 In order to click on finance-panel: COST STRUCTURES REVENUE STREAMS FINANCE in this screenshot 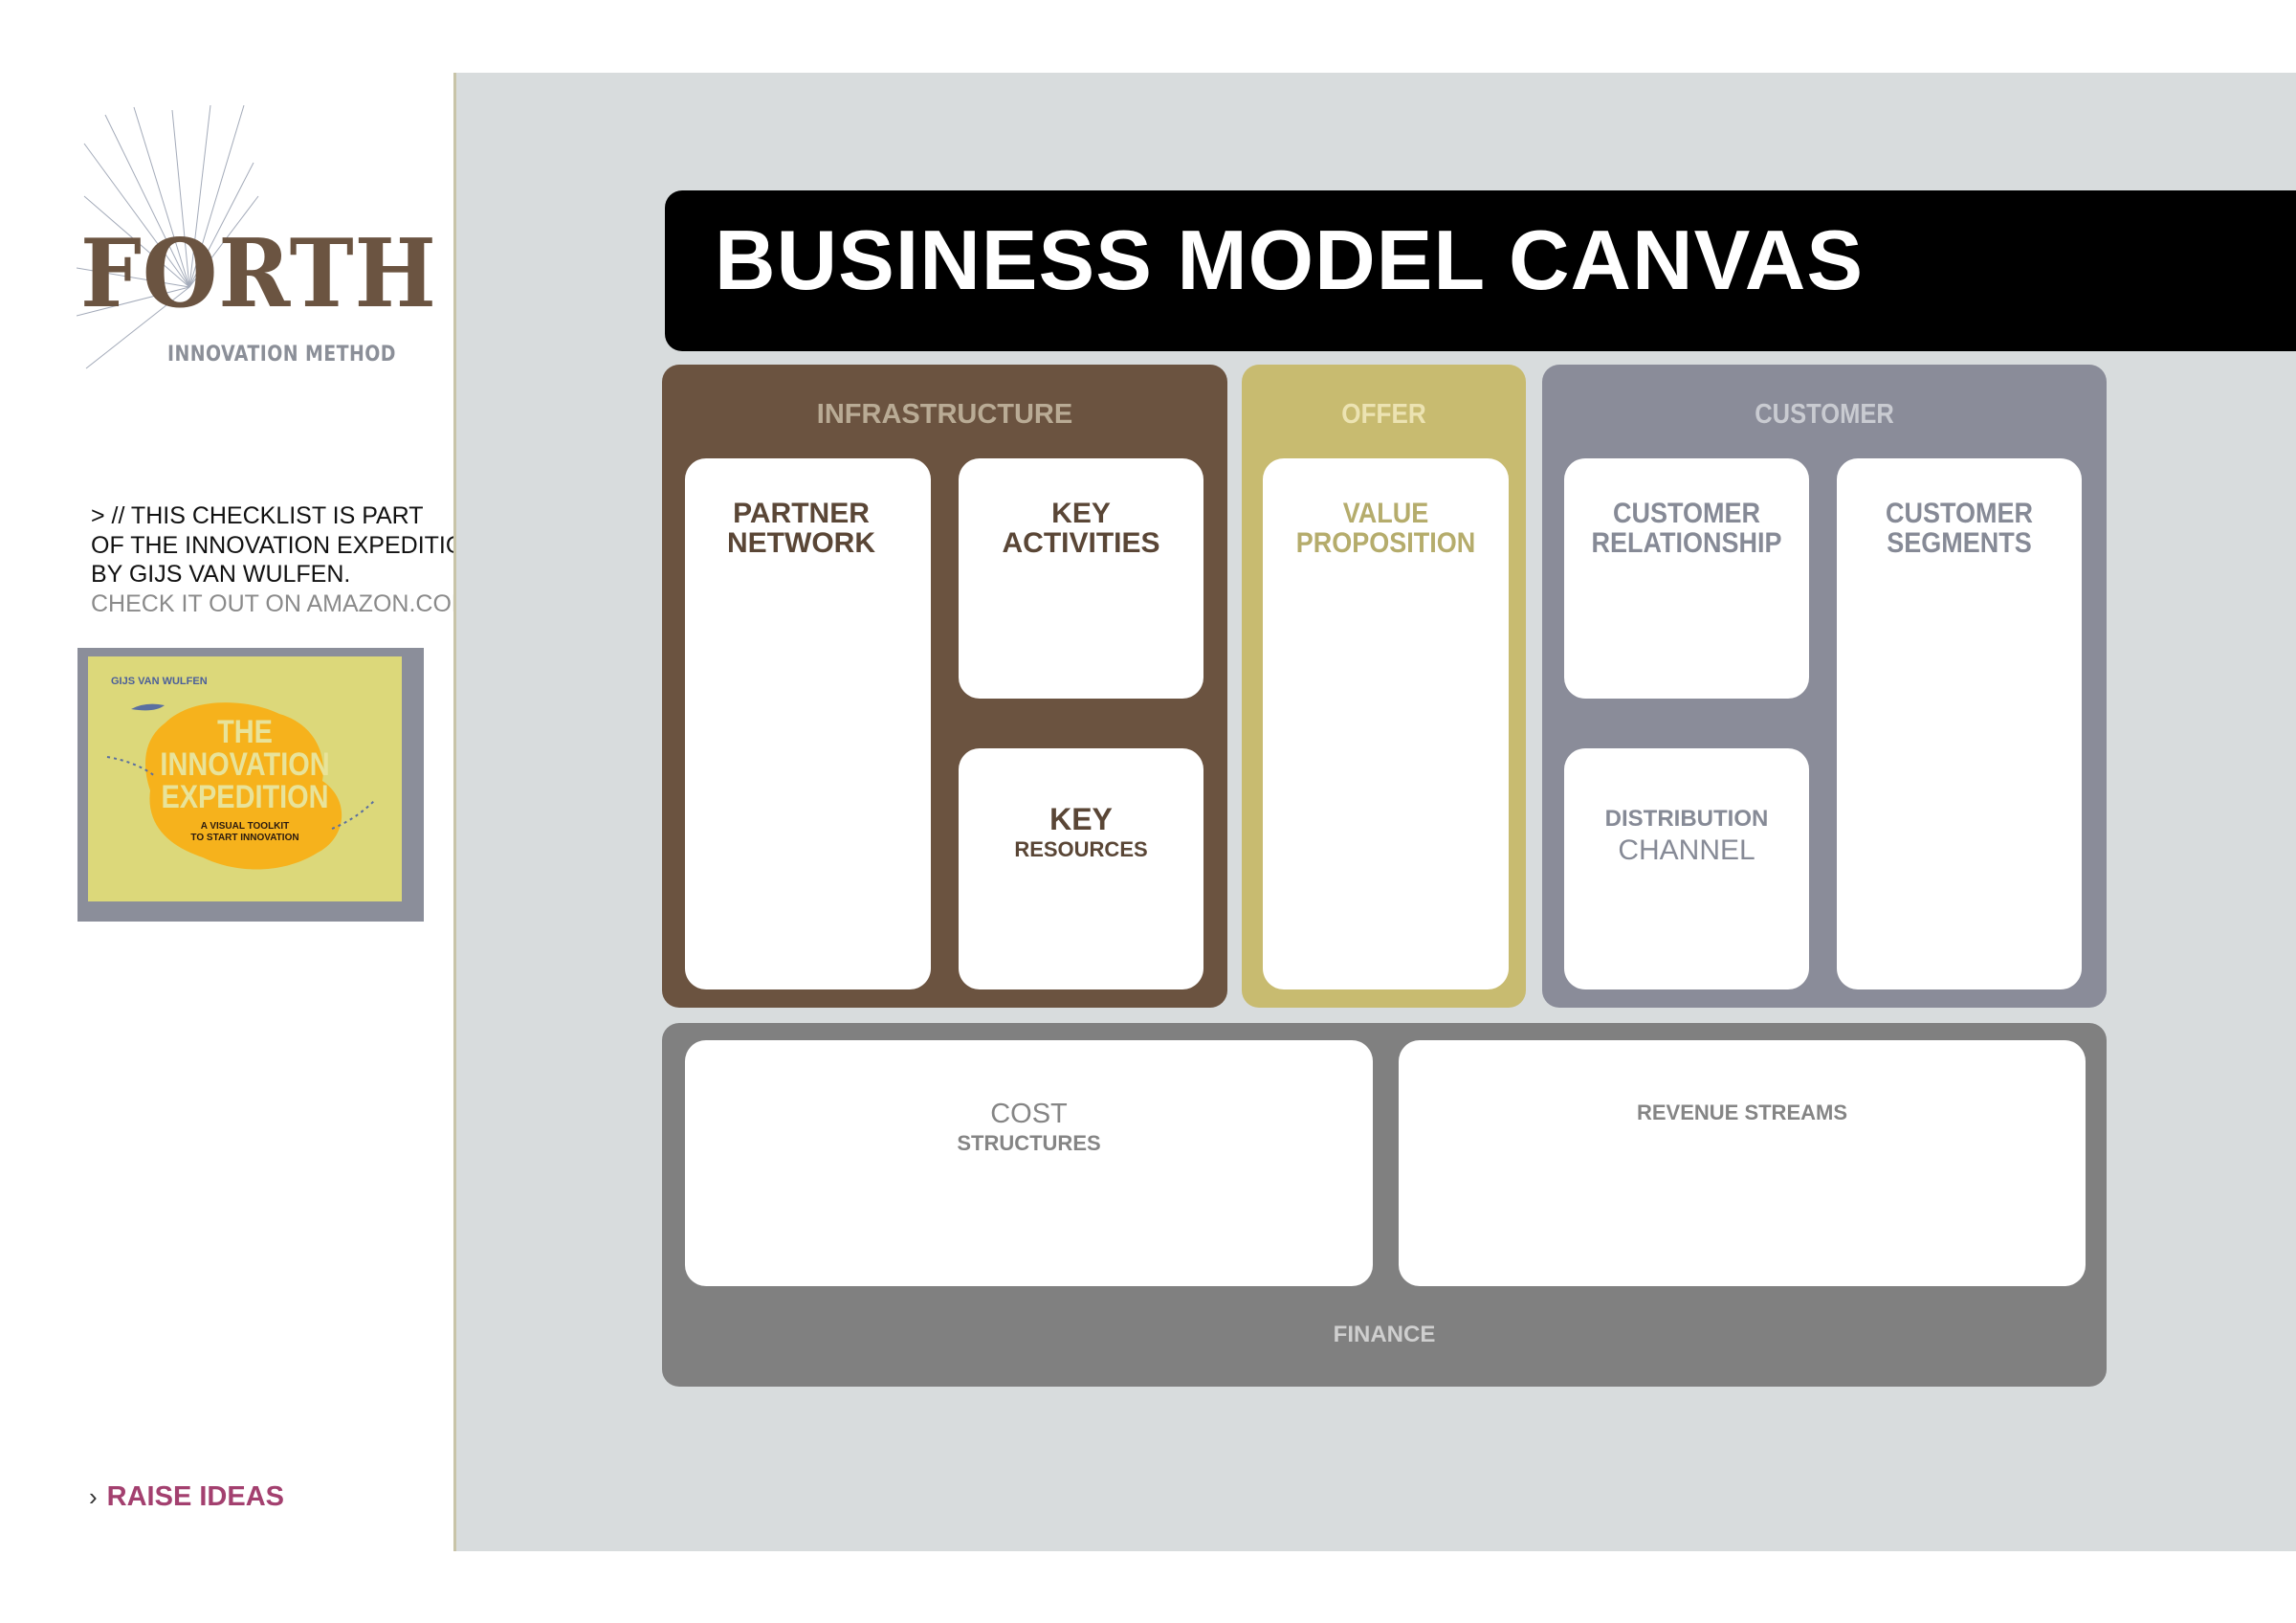, I will do `click(1384, 1205)`.